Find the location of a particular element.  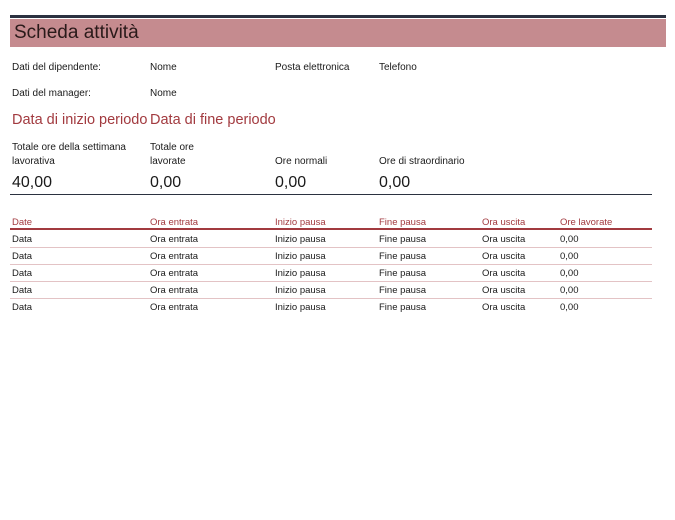

manager-name-field: Nome is located at coordinates (163, 94).